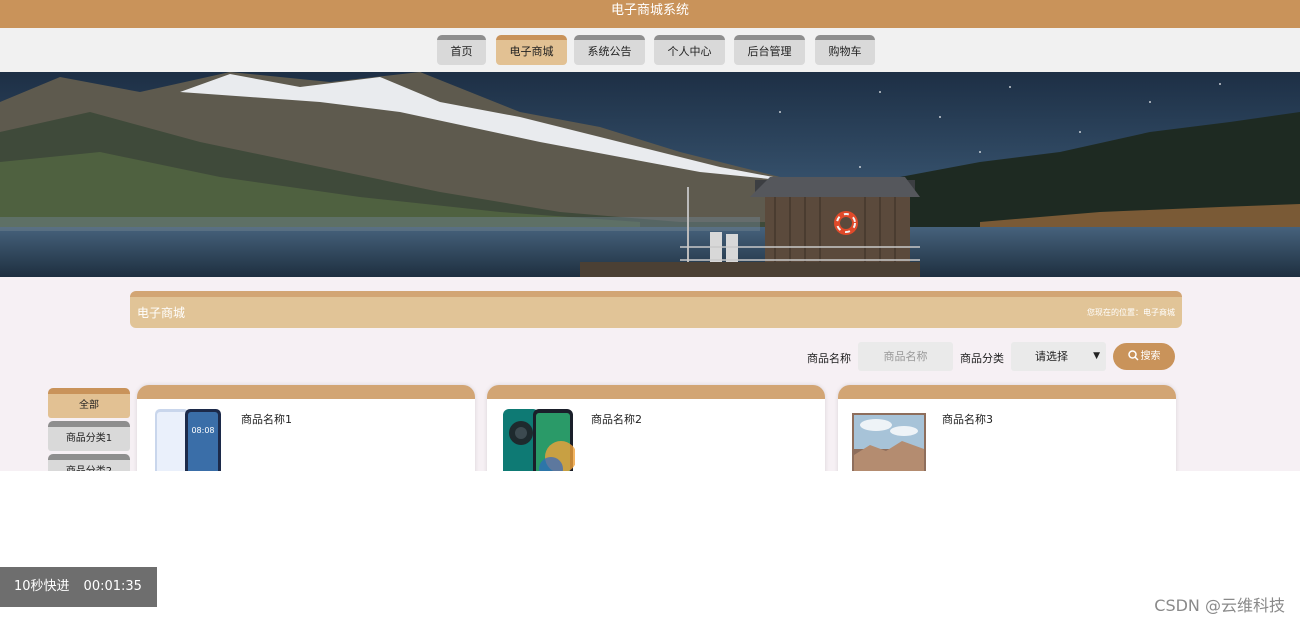 The width and height of the screenshot is (1300, 620). I want to click on category-select: 请选择 ▼, so click(1058, 356).